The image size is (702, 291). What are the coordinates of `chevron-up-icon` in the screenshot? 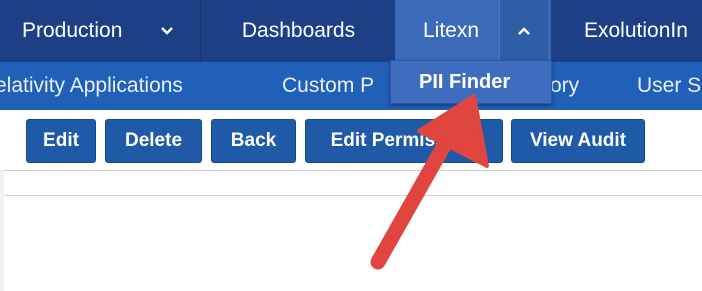 It's located at (524, 31).